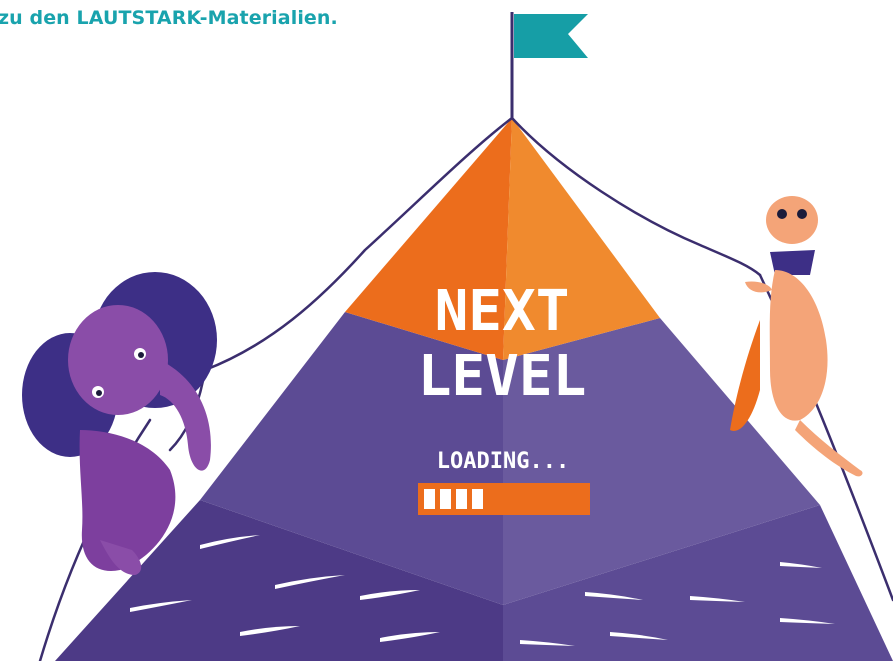 Image resolution: width=893 pixels, height=661 pixels. What do you see at coordinates (549, 66) in the screenshot?
I see `flag-icon` at bounding box center [549, 66].